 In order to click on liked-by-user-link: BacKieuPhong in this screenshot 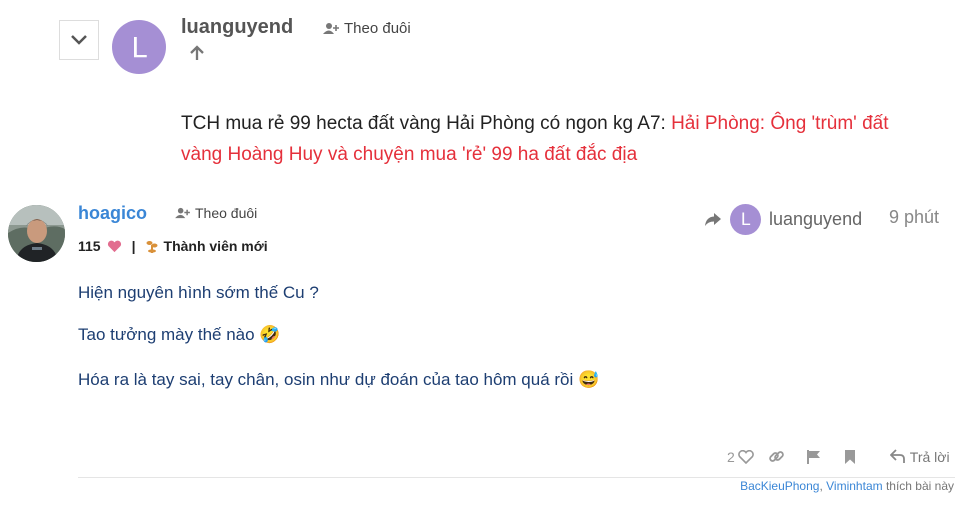, I will do `click(779, 486)`.